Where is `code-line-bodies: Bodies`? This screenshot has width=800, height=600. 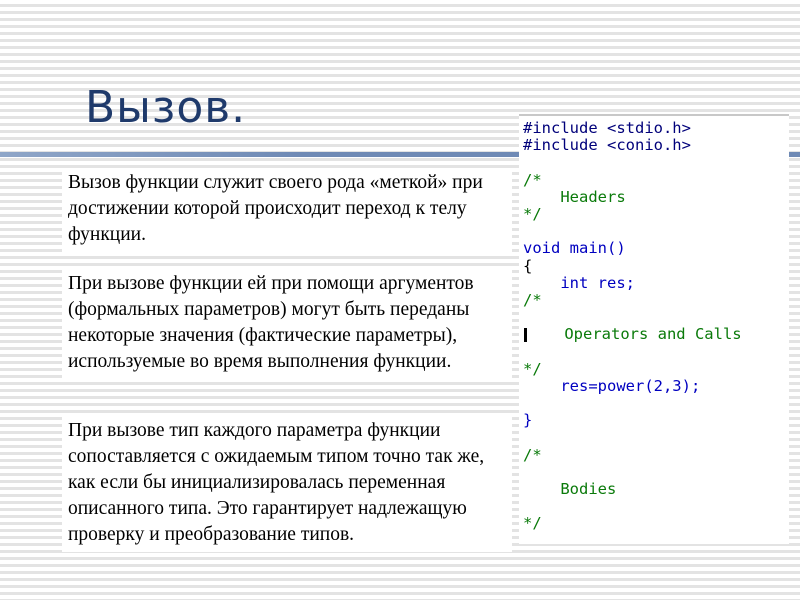
code-line-bodies: Bodies is located at coordinates (656, 488).